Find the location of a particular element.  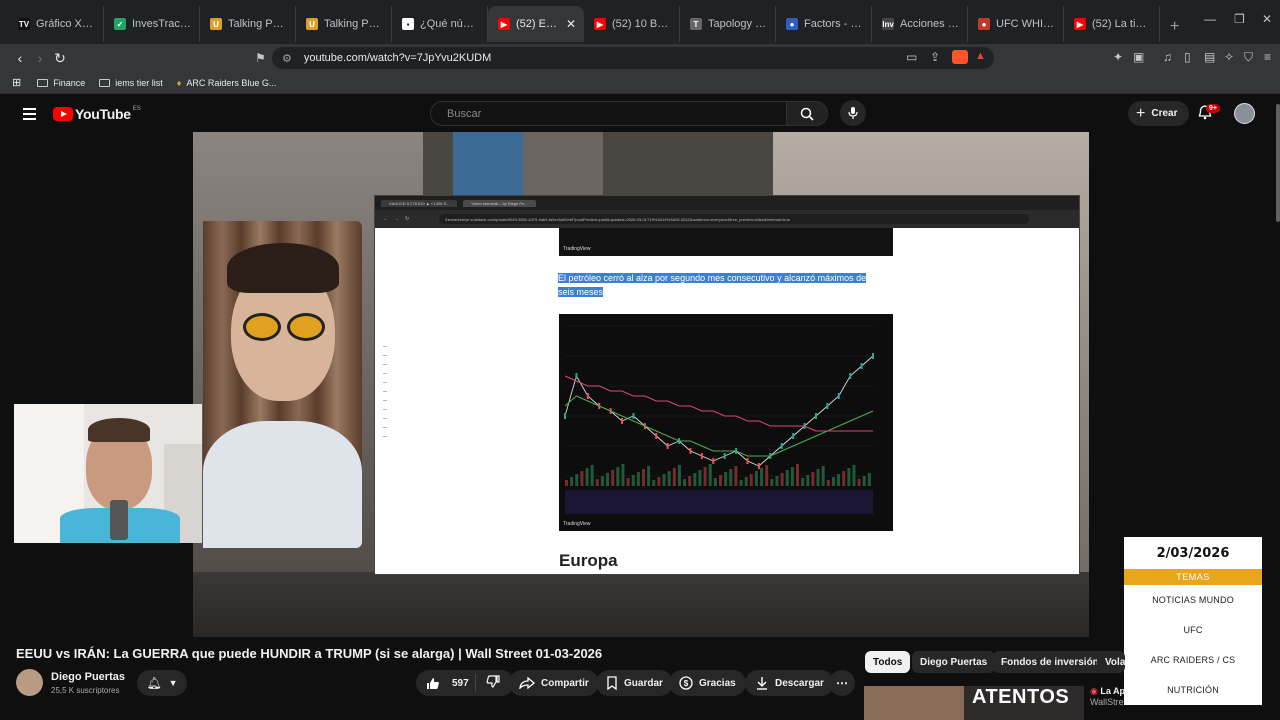

bookmark-iems: iems tier list is located at coordinates (131, 83).